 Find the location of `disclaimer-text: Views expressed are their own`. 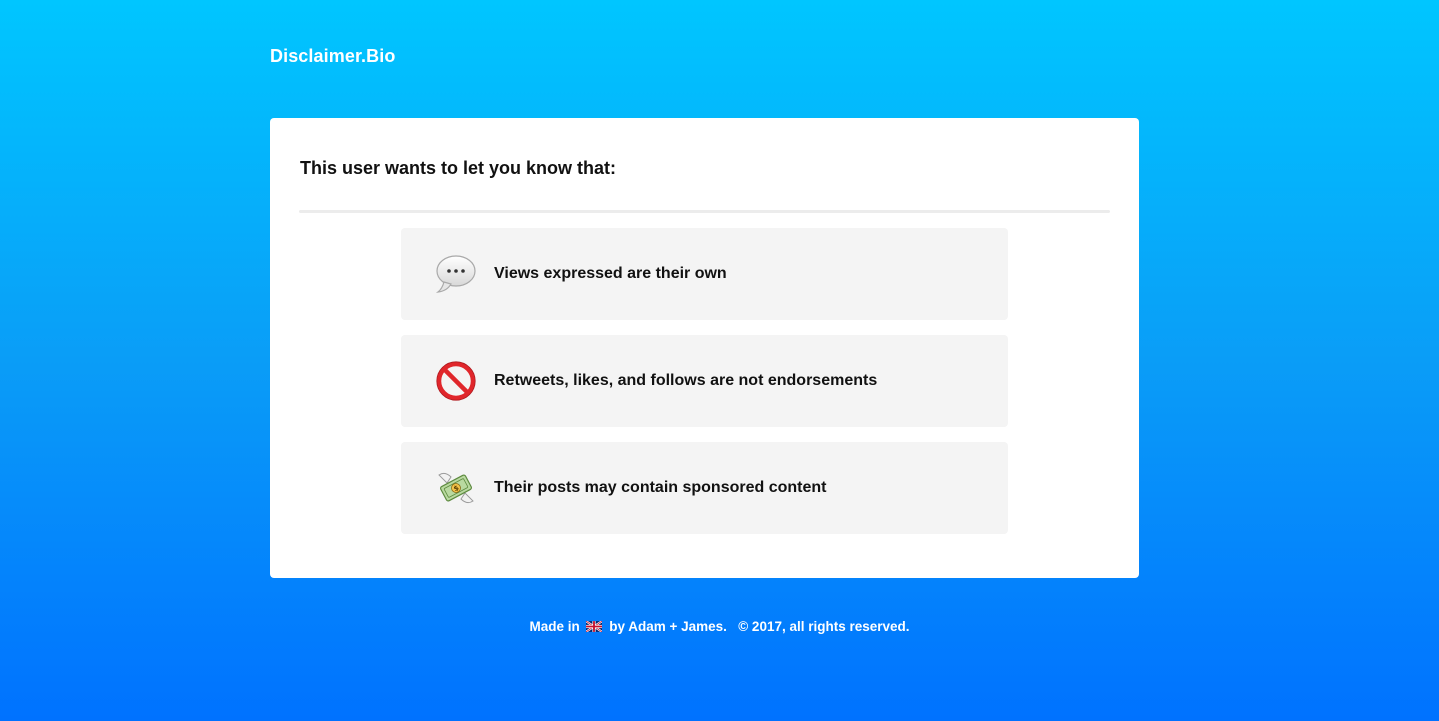

disclaimer-text: Views expressed are their own is located at coordinates (610, 273).